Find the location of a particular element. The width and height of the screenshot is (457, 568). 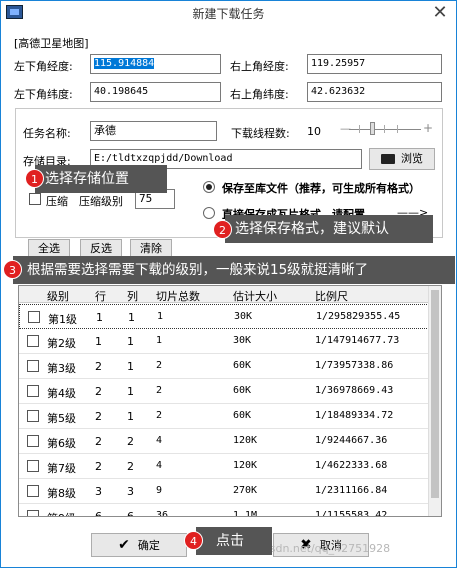

table-row: 第2级 1 1 1 30K 1/147914677.73 is located at coordinates (224, 341).